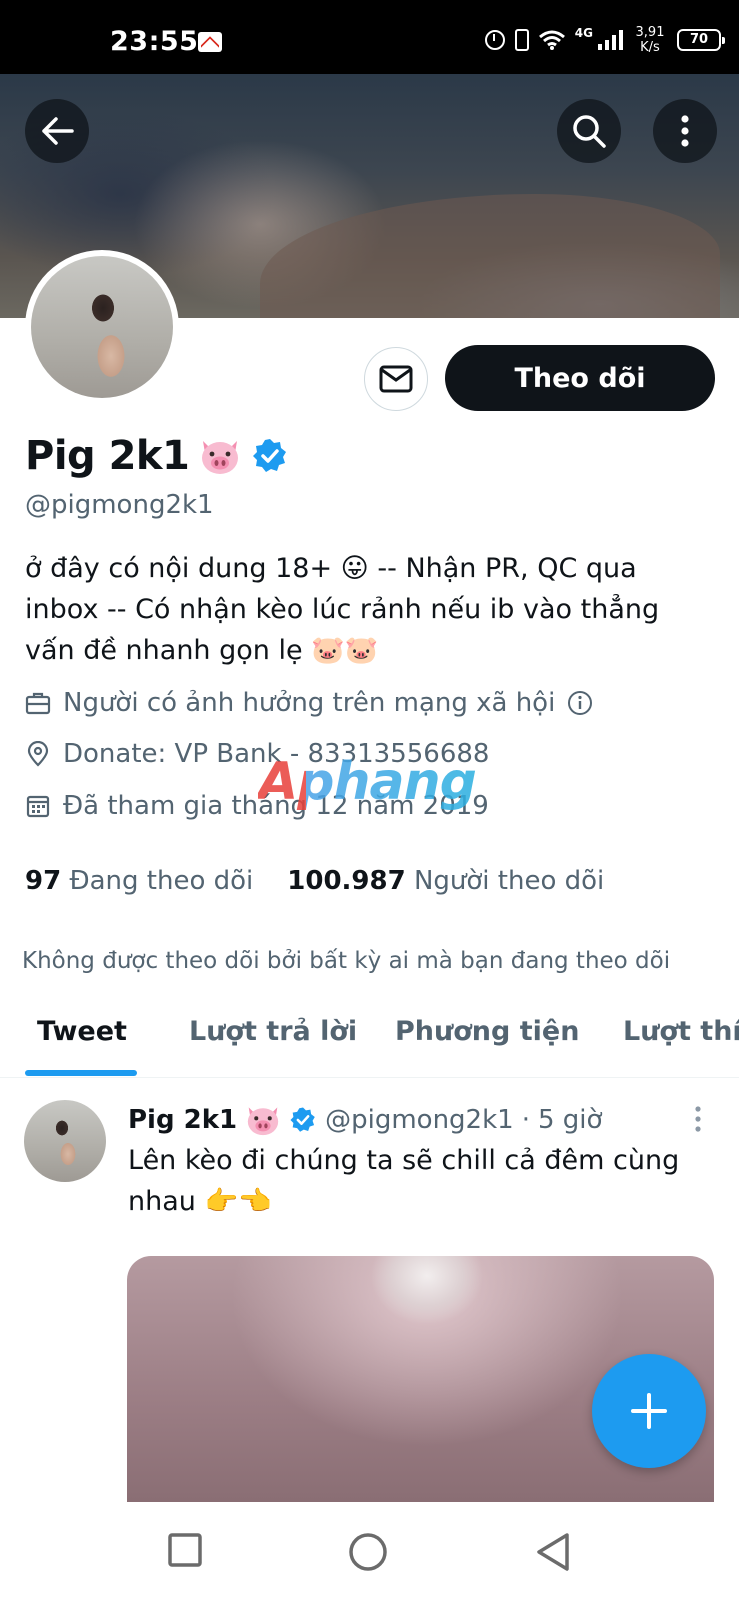  Describe the element at coordinates (610, 40) in the screenshot. I see `signal-icon` at that location.